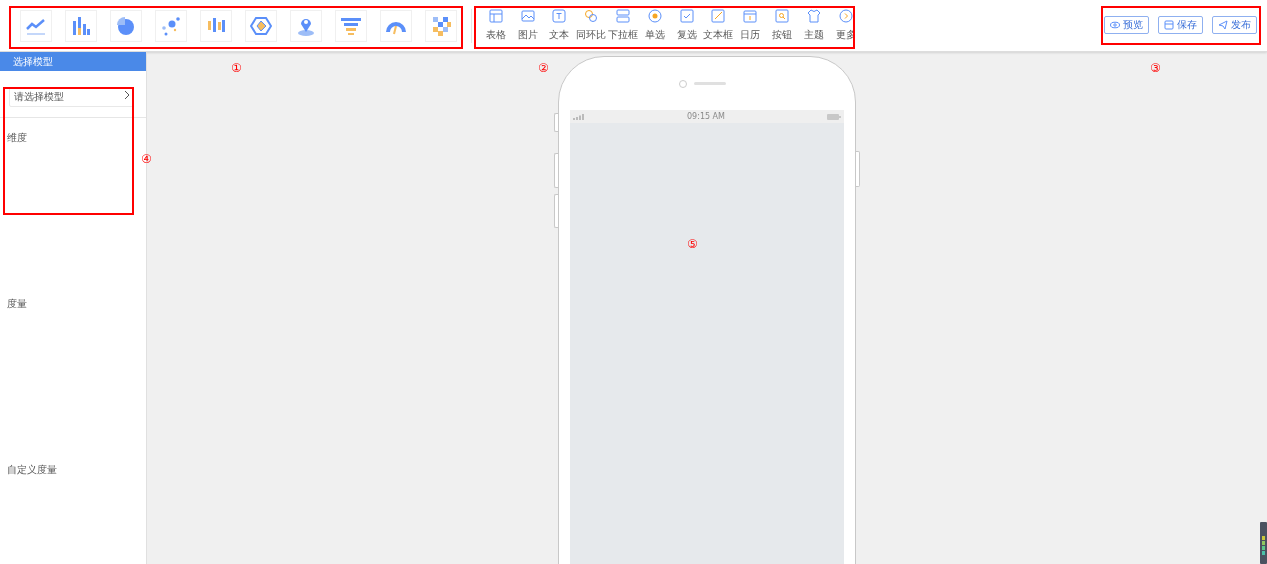  I want to click on image-component-button: 图片, so click(527, 25).